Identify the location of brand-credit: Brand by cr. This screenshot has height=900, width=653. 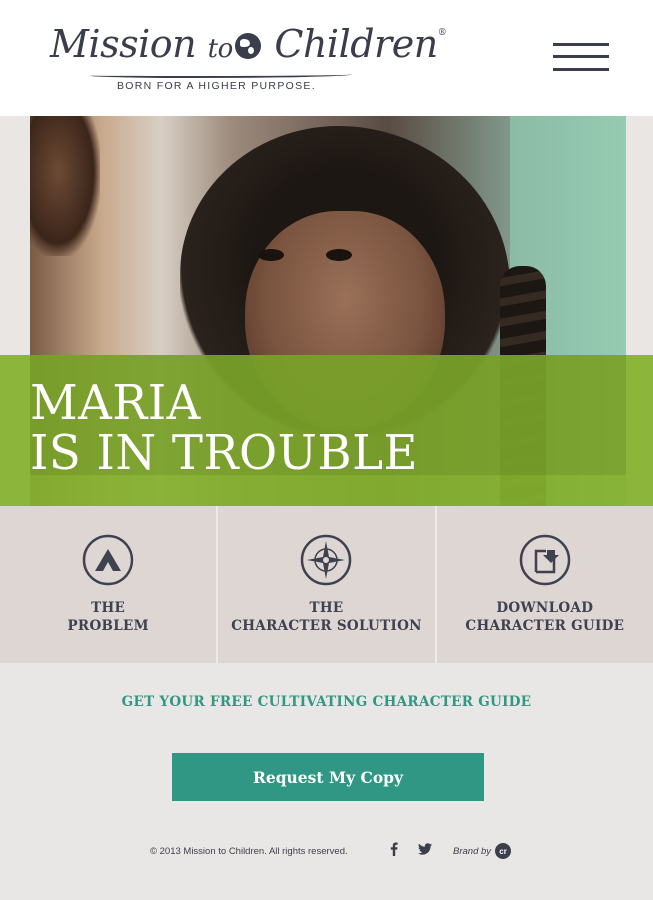
(482, 851).